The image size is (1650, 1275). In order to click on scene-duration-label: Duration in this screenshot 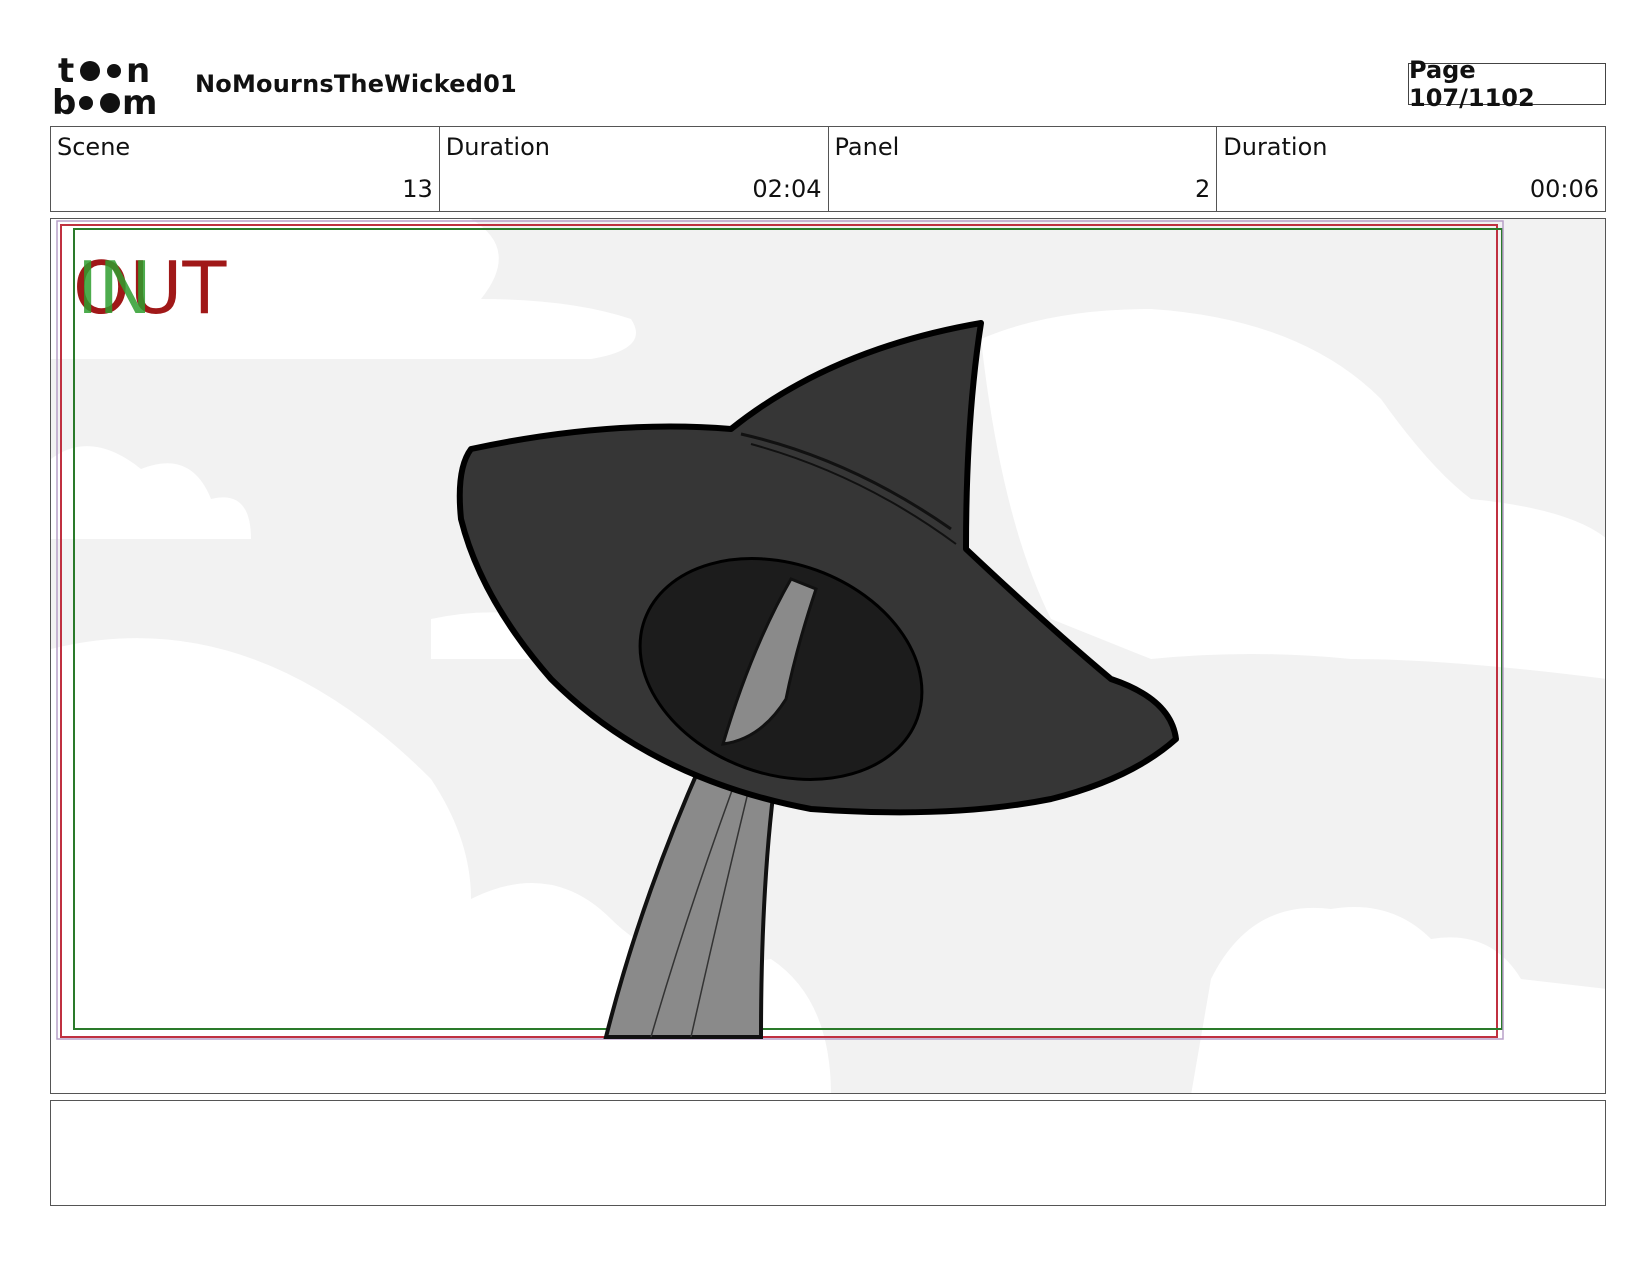, I will do `click(497, 147)`.